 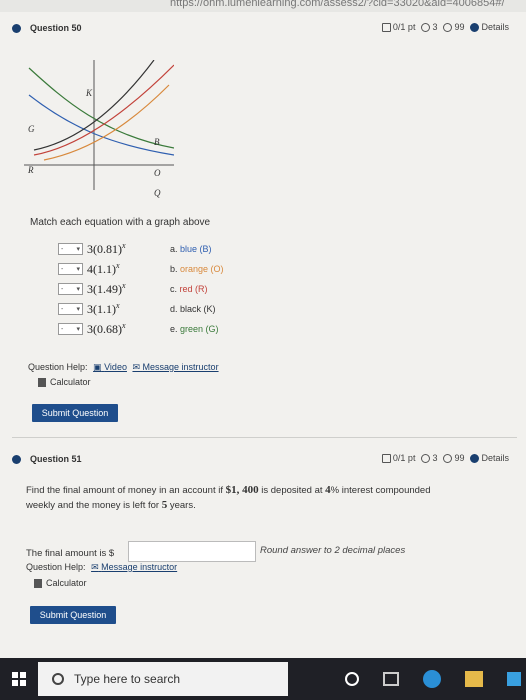 I want to click on submit-question-50-button: Submit Question, so click(x=75, y=413).